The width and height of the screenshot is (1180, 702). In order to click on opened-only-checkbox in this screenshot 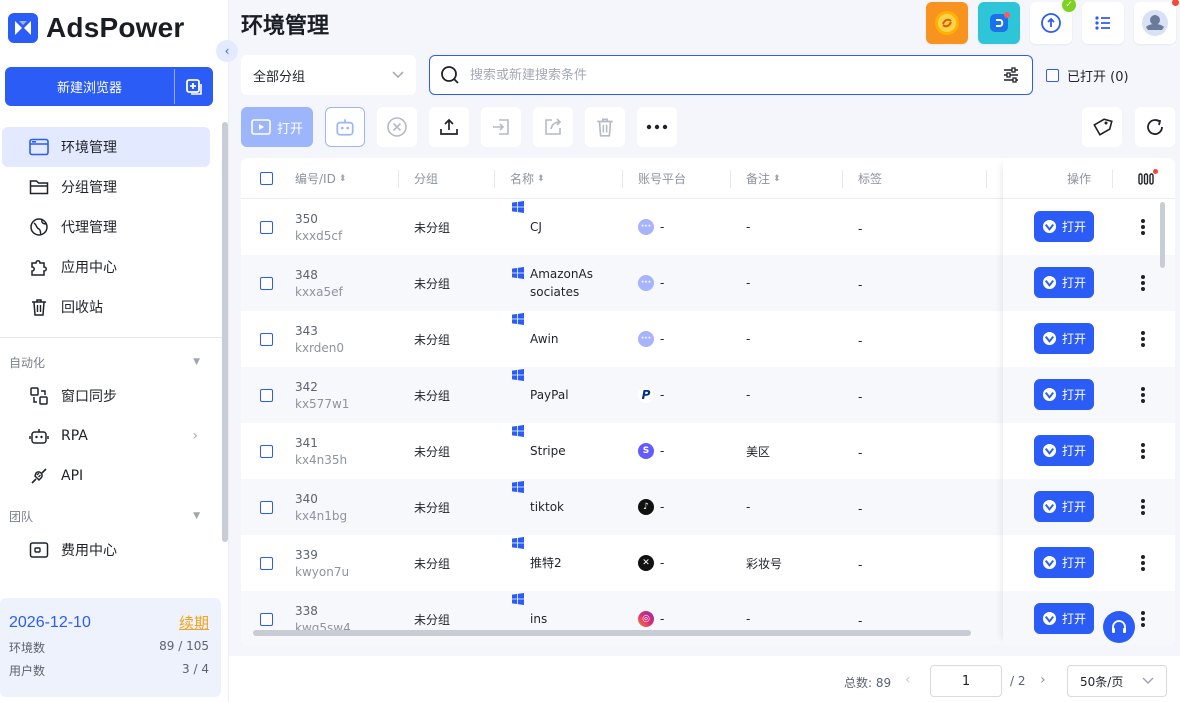, I will do `click(1052, 75)`.